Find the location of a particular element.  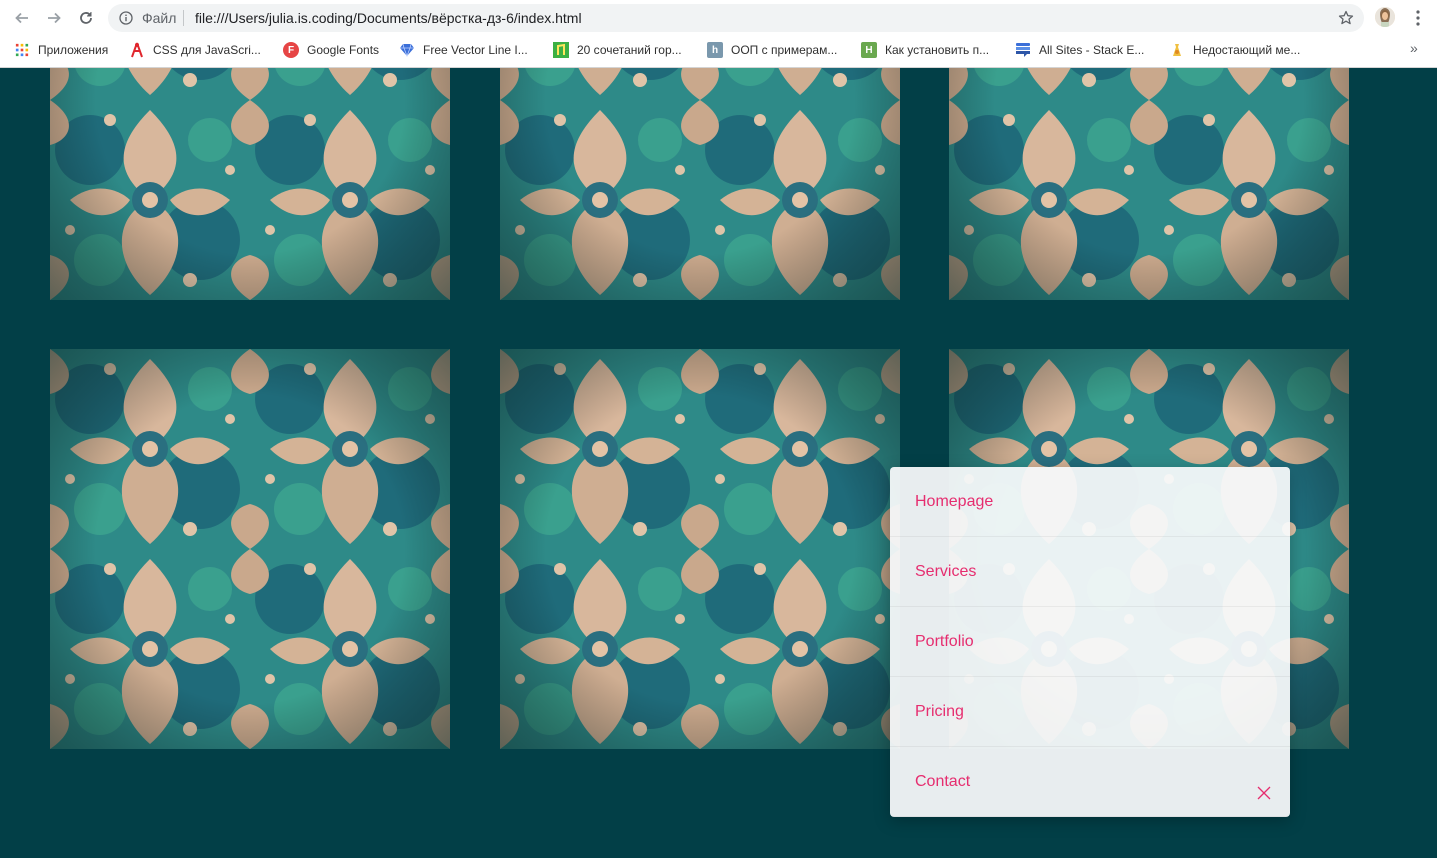

profile-avatar is located at coordinates (1385, 17).